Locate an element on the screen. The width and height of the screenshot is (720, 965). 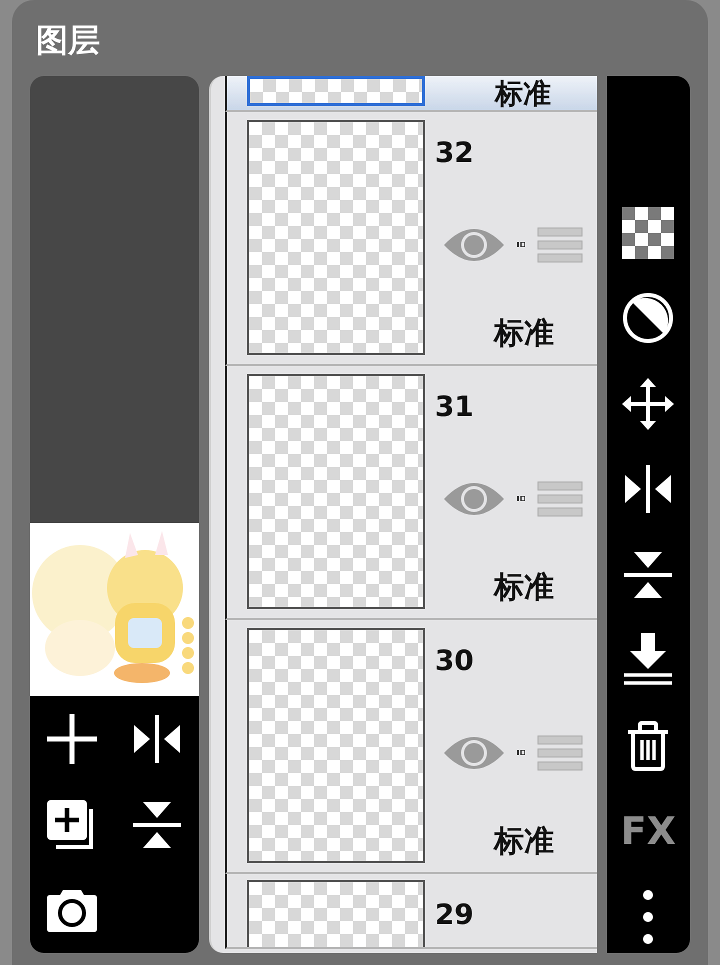
camera-icon is located at coordinates (72, 911).